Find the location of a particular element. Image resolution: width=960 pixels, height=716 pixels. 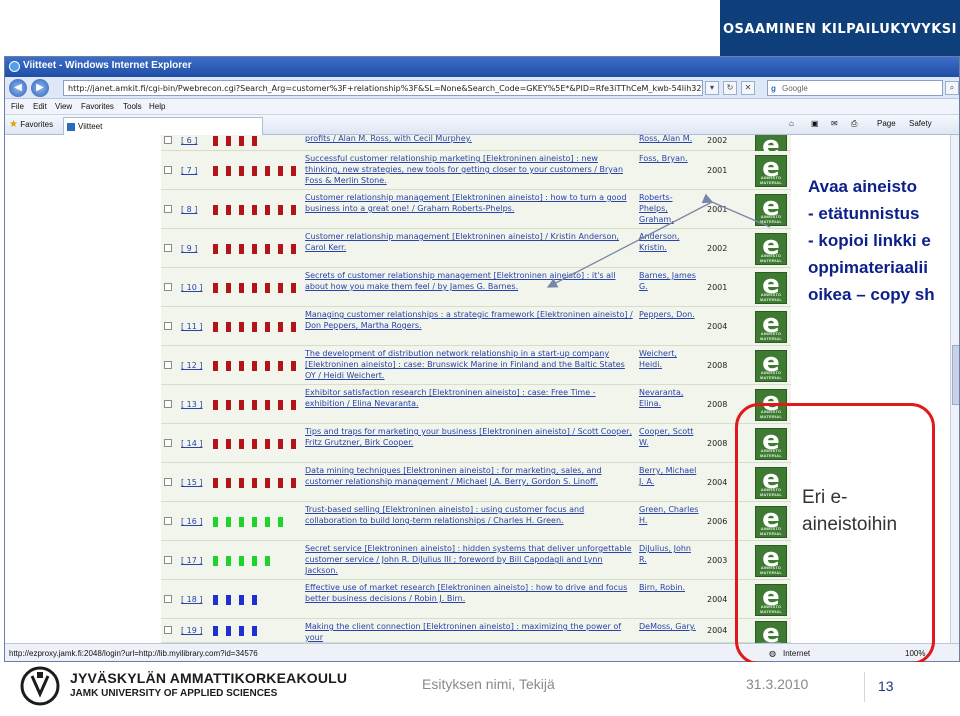

result-author-link: Ross, Alan M. is located at coordinates (670, 139).